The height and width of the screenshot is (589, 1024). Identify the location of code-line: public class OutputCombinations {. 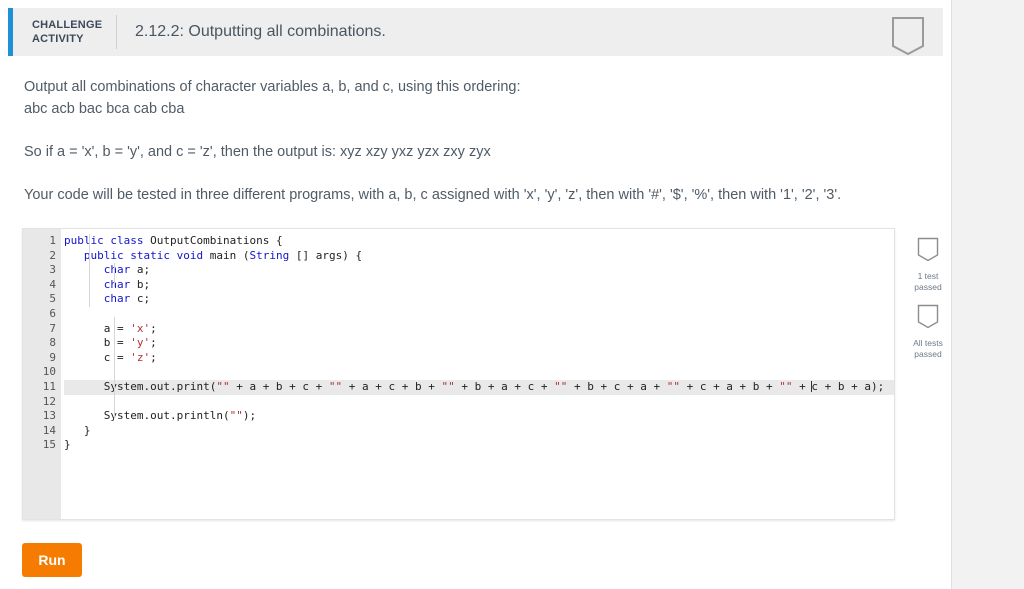
(479, 241).